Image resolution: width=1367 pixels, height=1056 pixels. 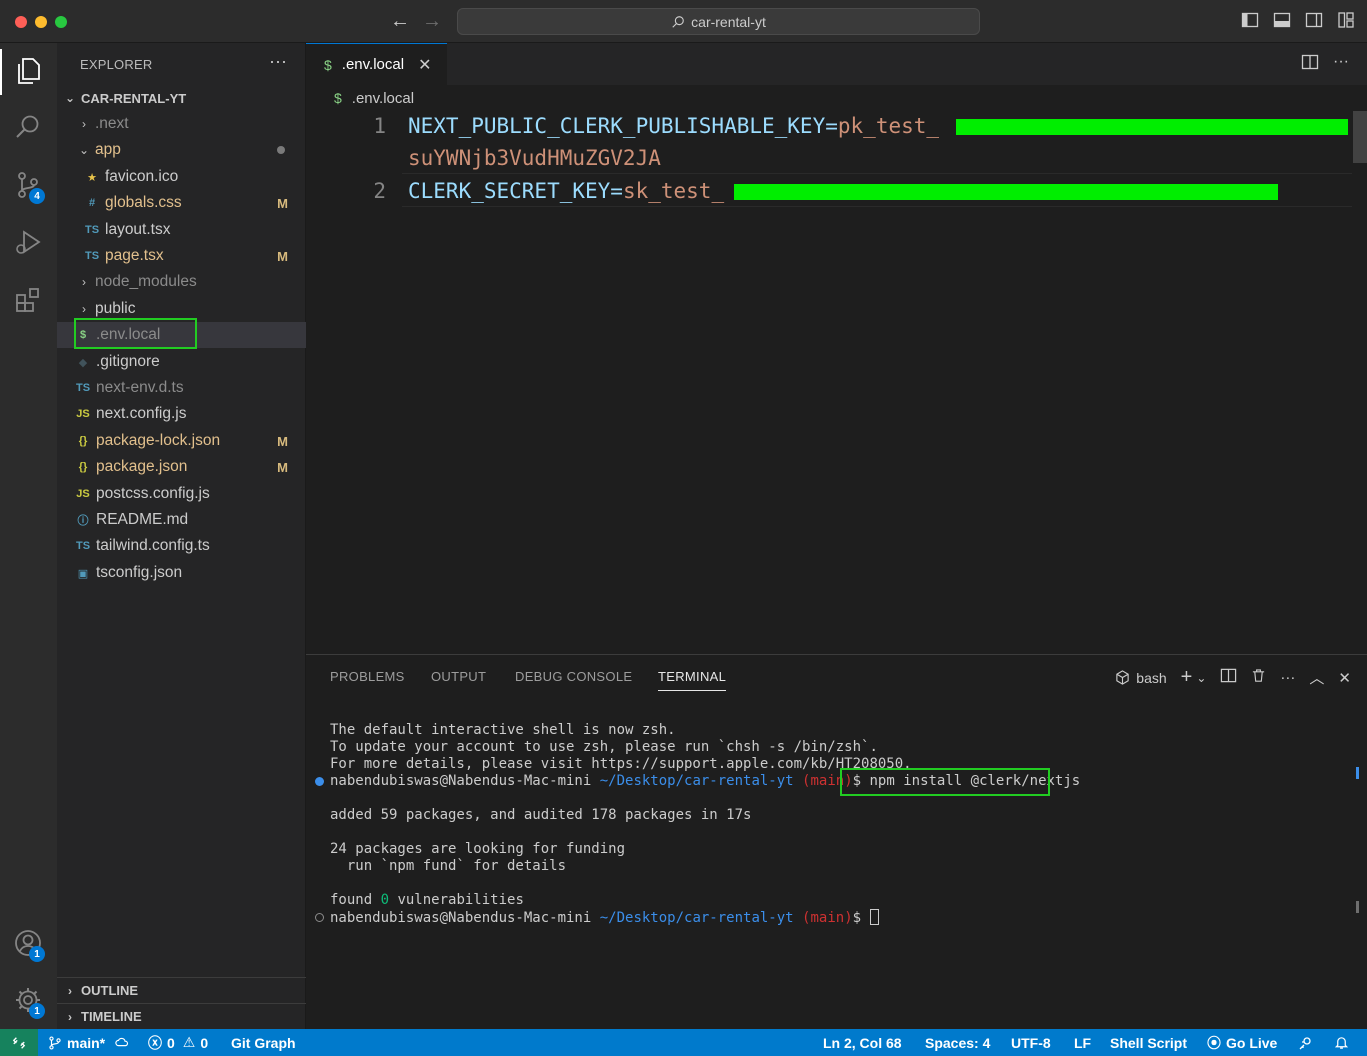 What do you see at coordinates (83, 441) in the screenshot?
I see `json-file-icon: {}` at bounding box center [83, 441].